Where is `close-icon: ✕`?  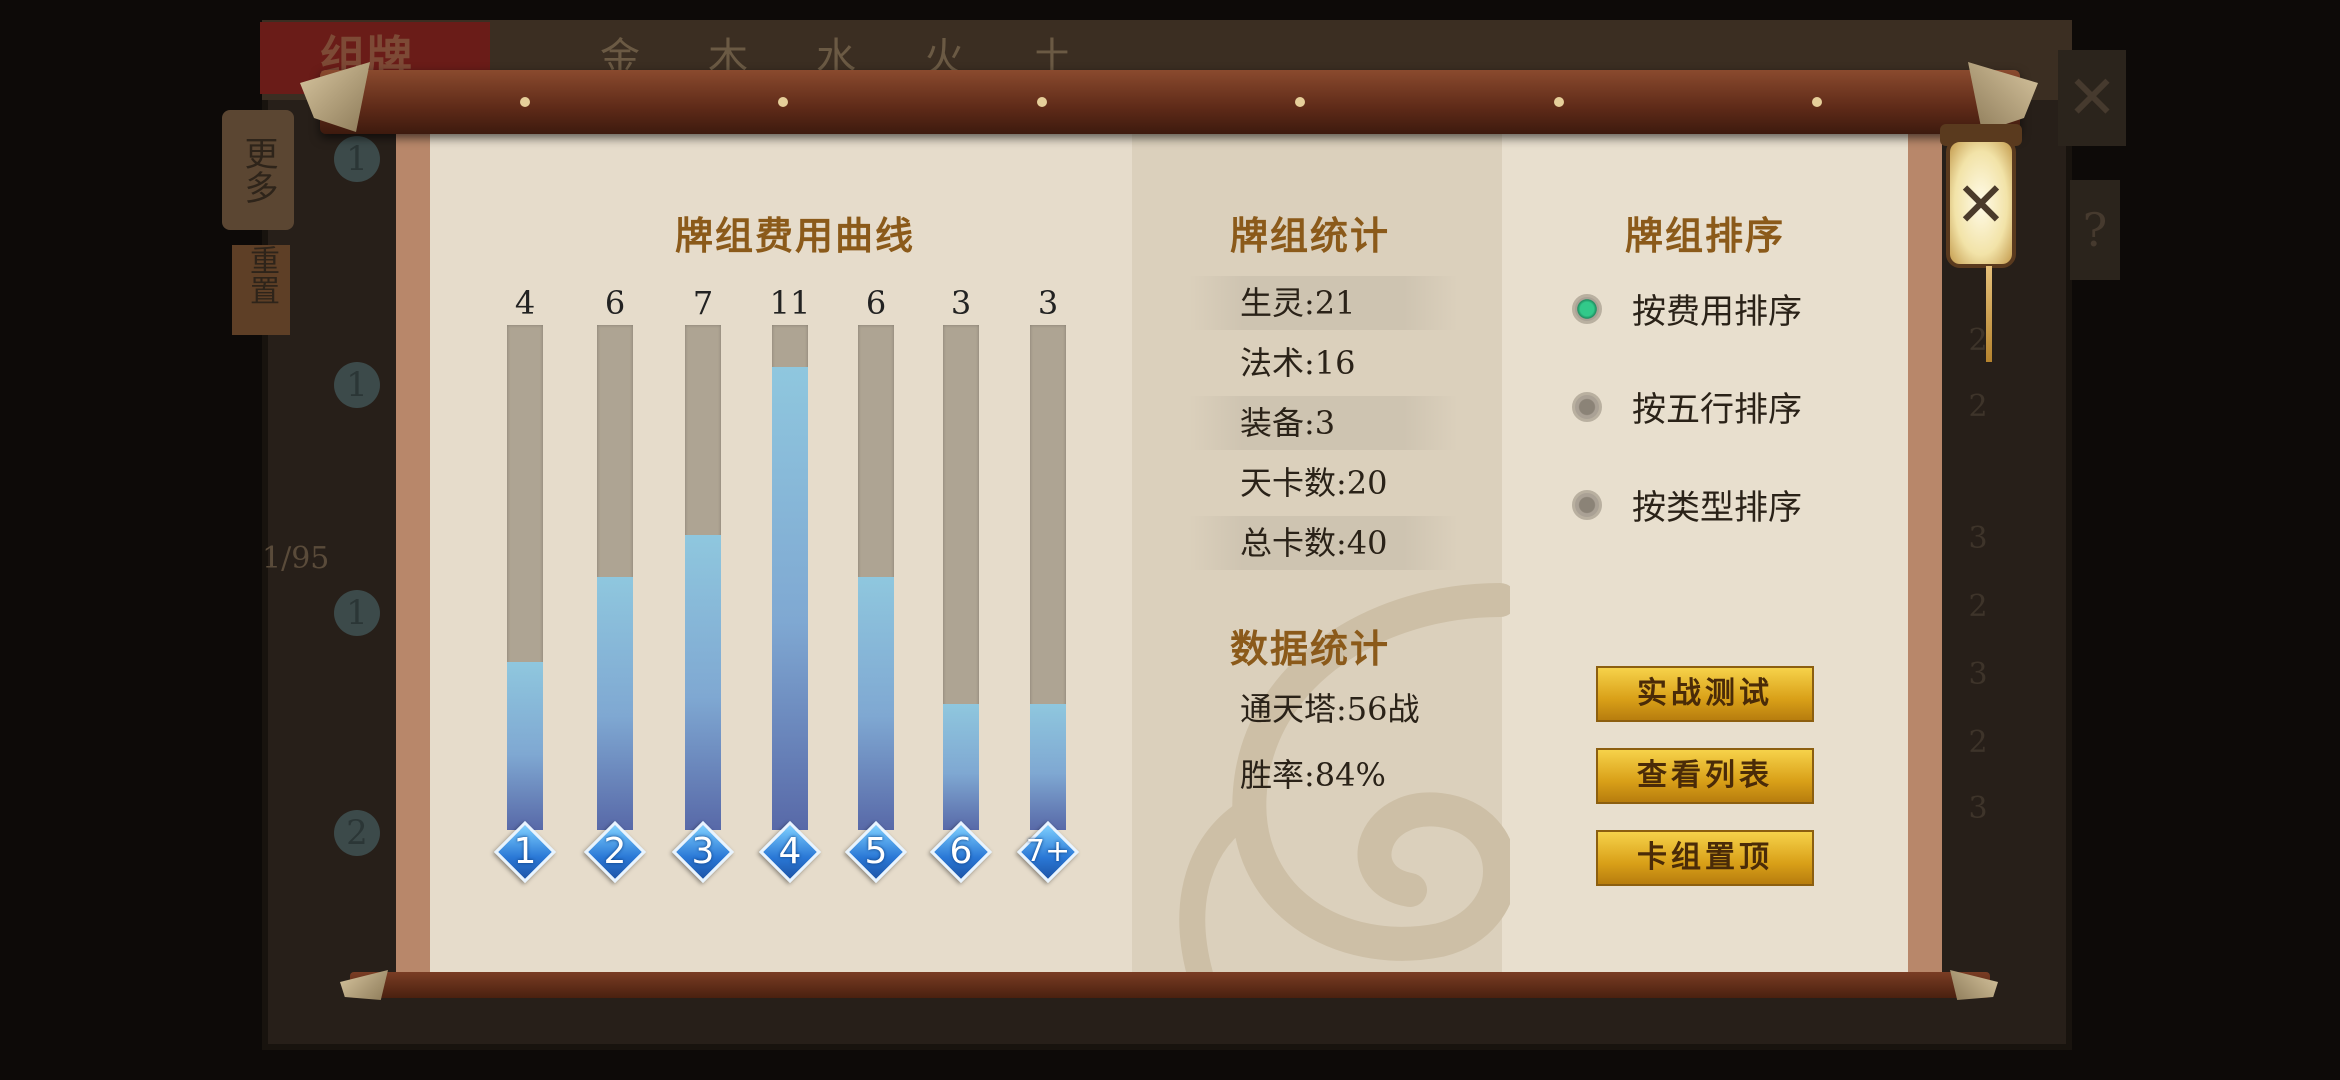 close-icon: ✕ is located at coordinates (1981, 205).